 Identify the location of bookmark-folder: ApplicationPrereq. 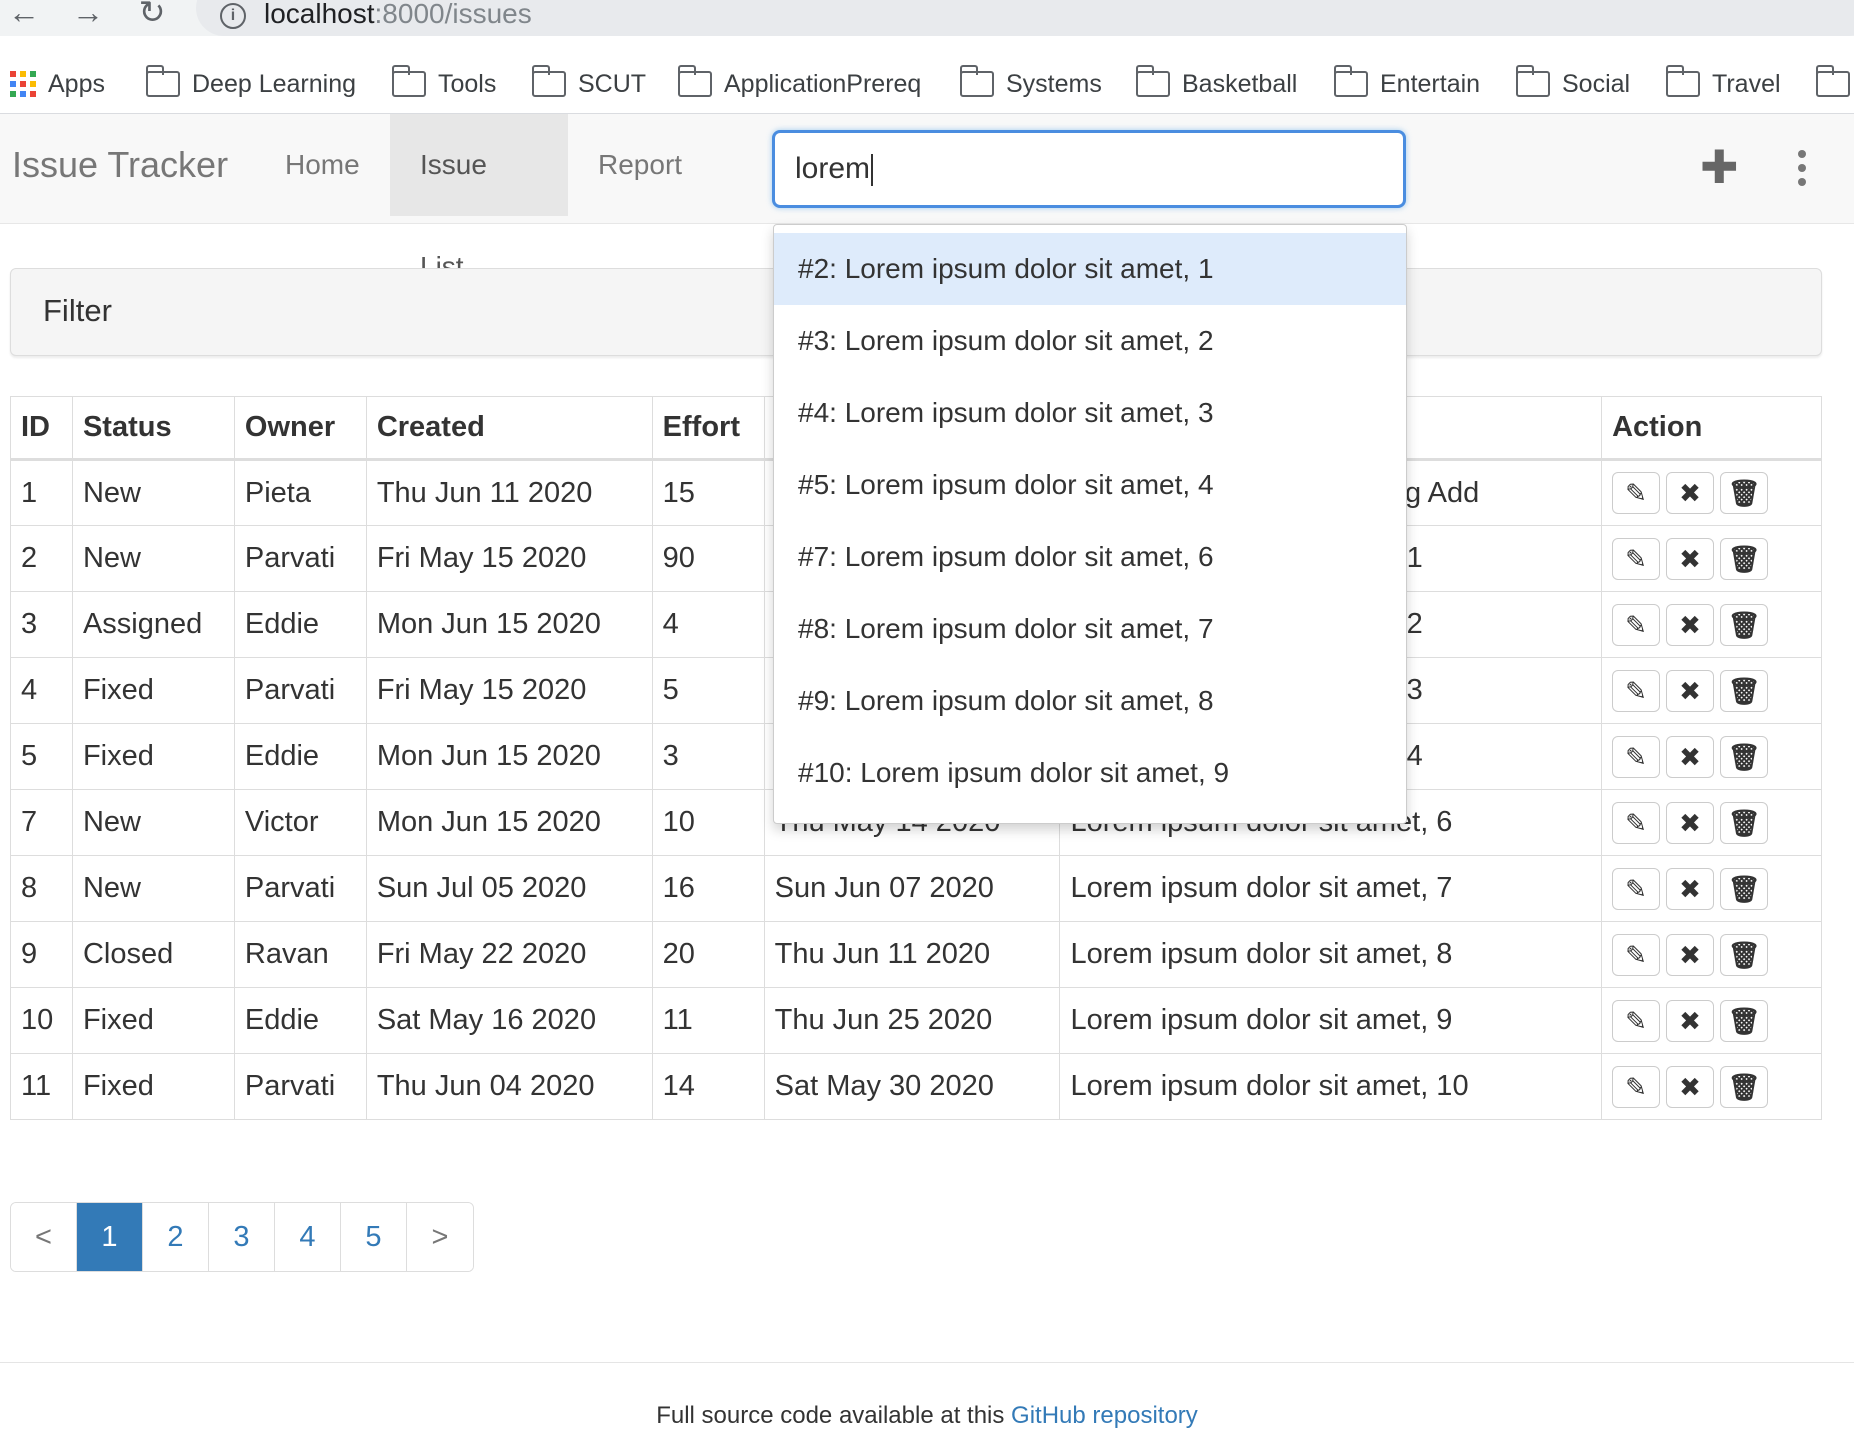
(799, 84).